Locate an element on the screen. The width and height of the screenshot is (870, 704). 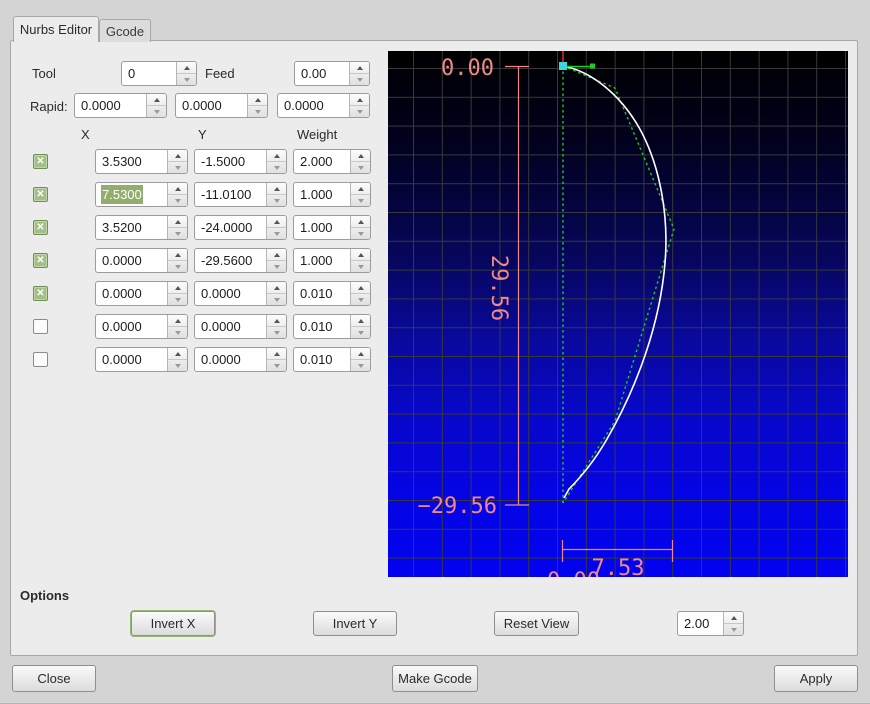
apply-button: Apply is located at coordinates (816, 678).